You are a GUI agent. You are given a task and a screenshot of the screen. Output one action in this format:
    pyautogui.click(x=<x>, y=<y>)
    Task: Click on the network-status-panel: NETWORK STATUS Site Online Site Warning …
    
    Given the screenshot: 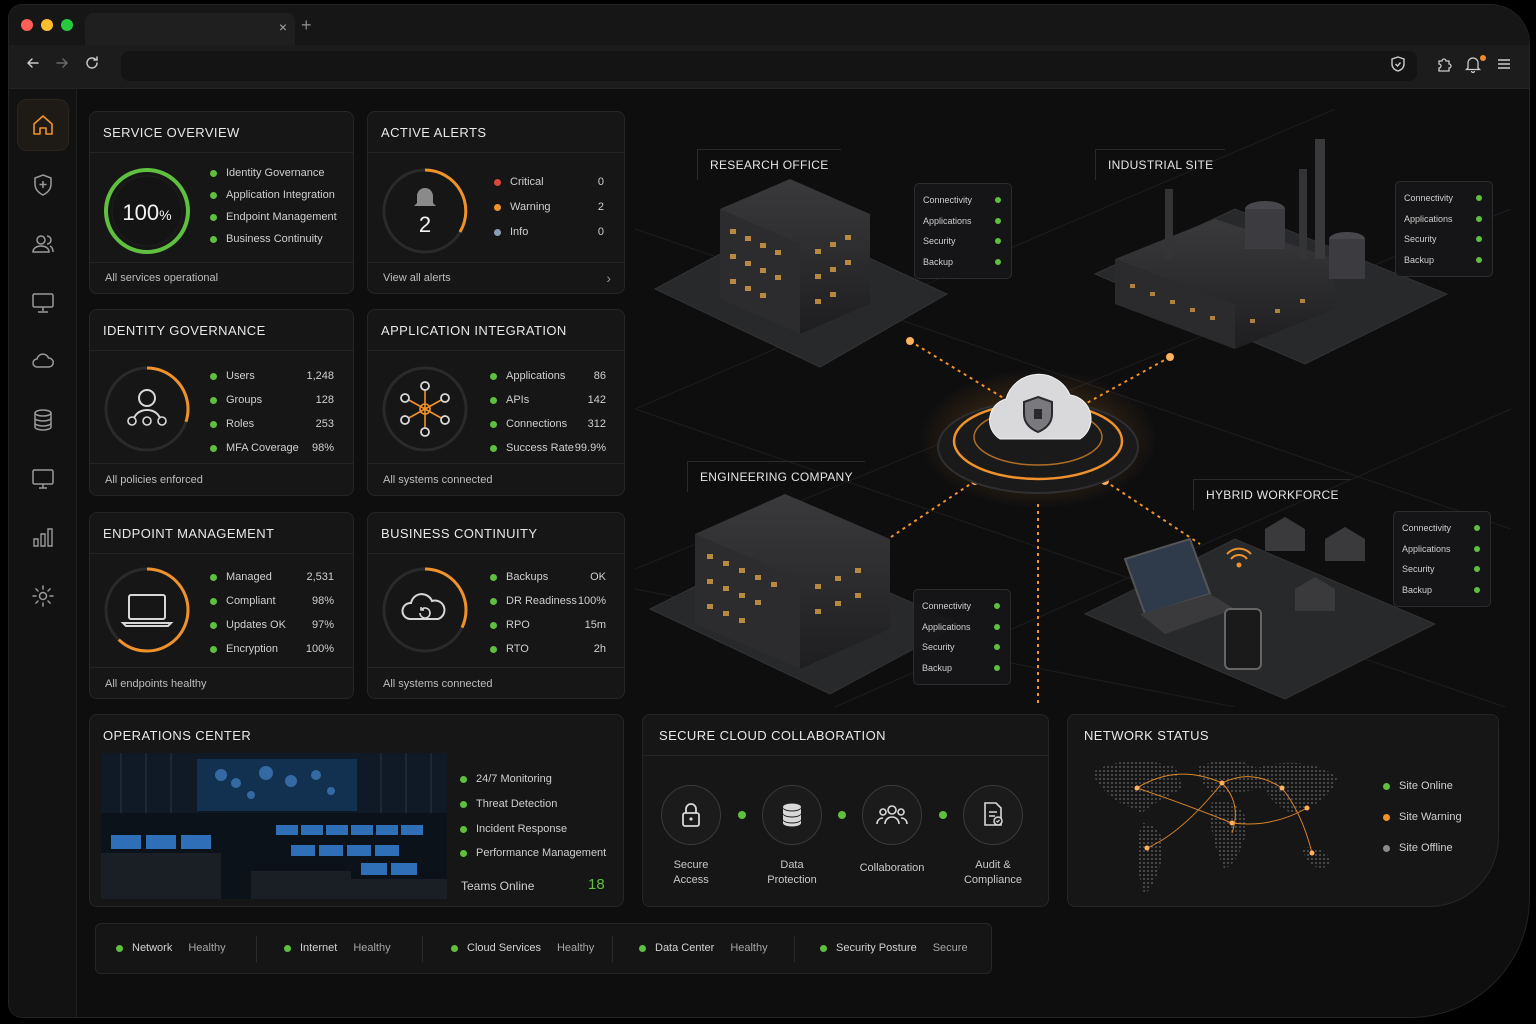 What is the action you would take?
    pyautogui.click(x=1283, y=810)
    